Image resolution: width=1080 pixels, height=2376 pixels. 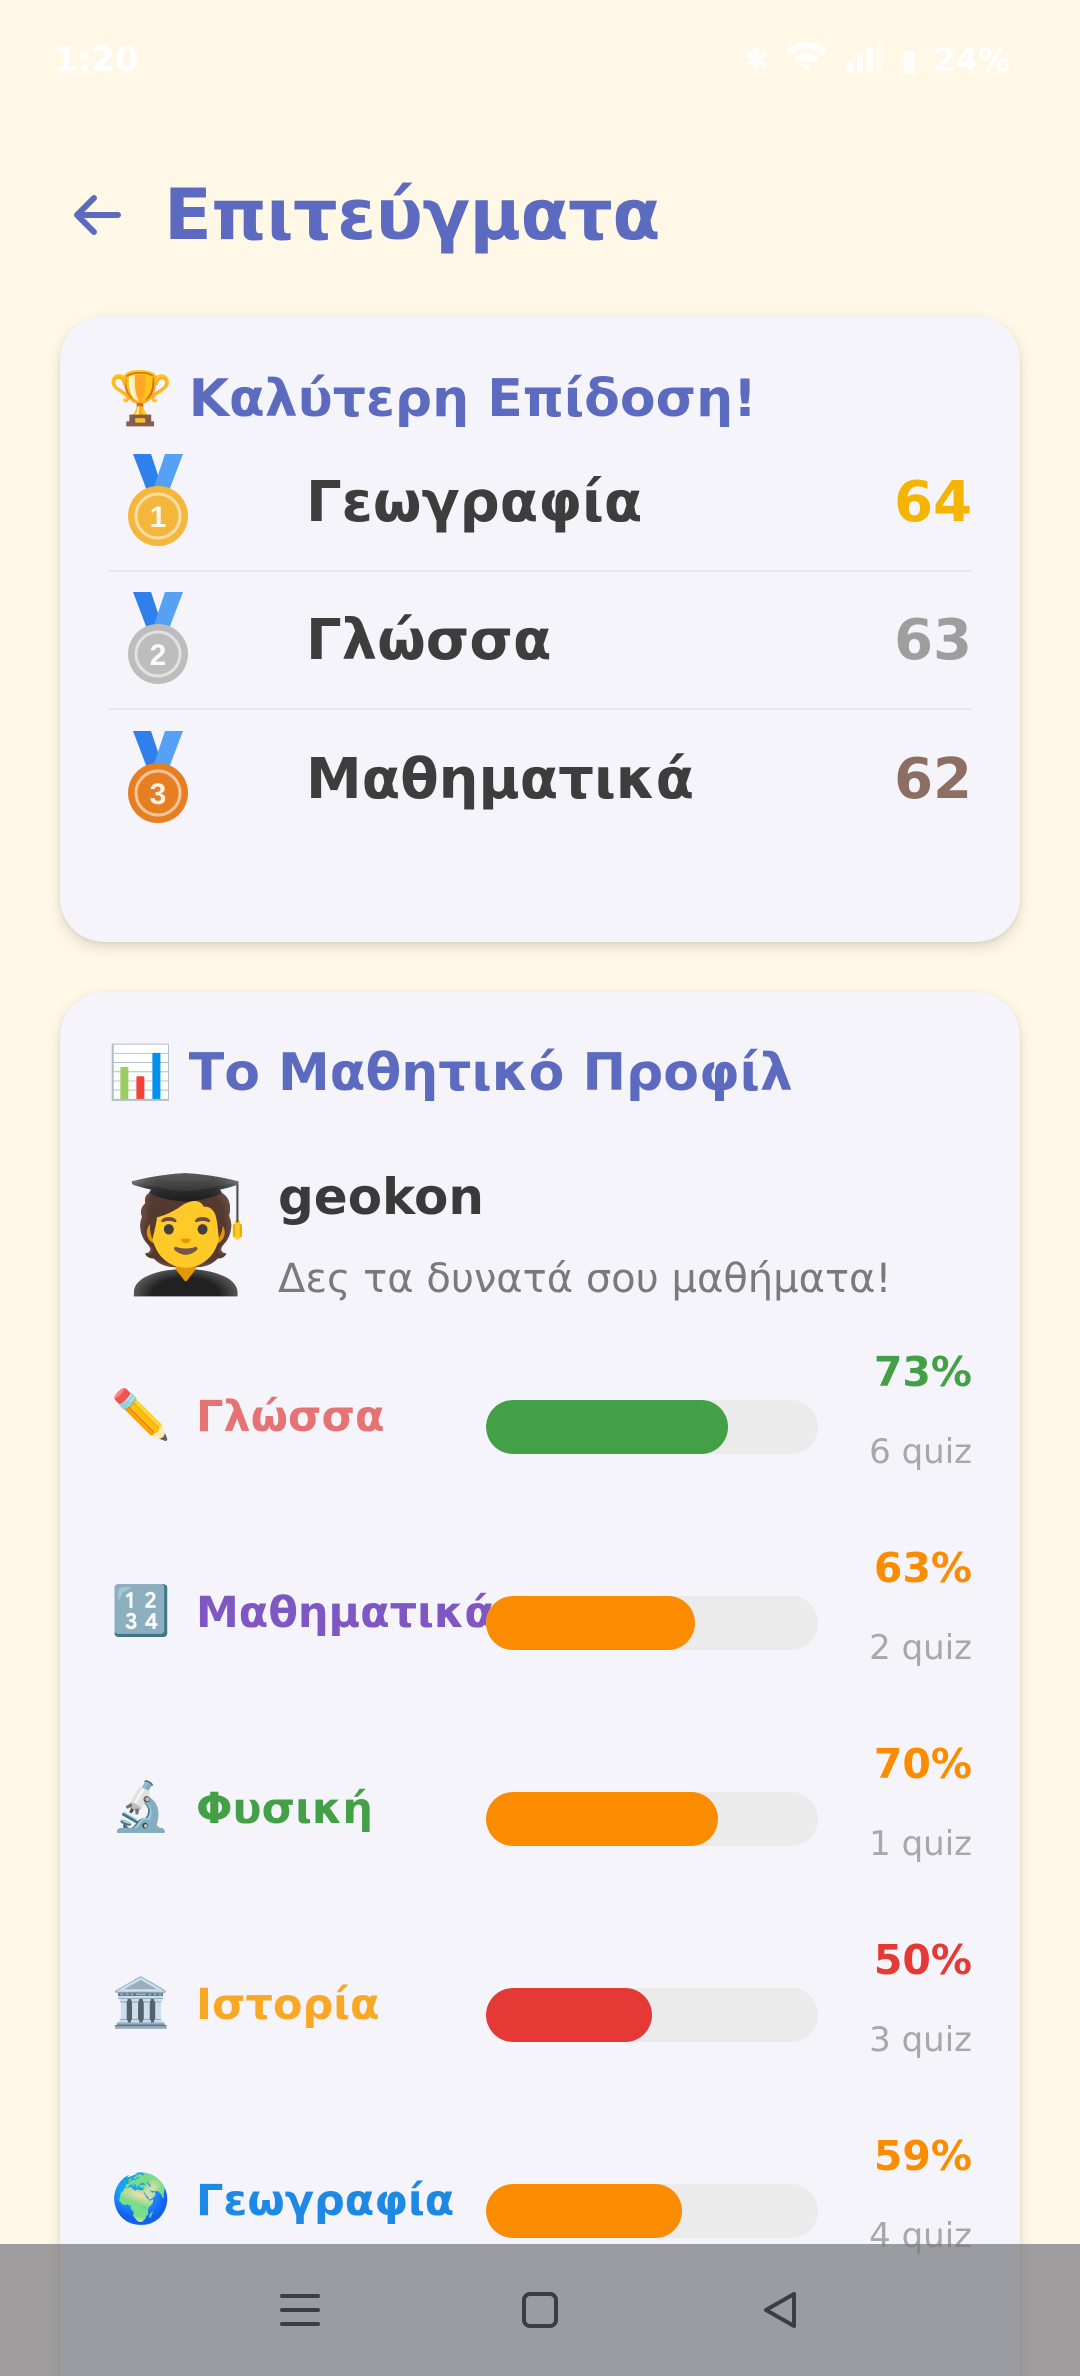 What do you see at coordinates (865, 60) in the screenshot?
I see `signal-icon` at bounding box center [865, 60].